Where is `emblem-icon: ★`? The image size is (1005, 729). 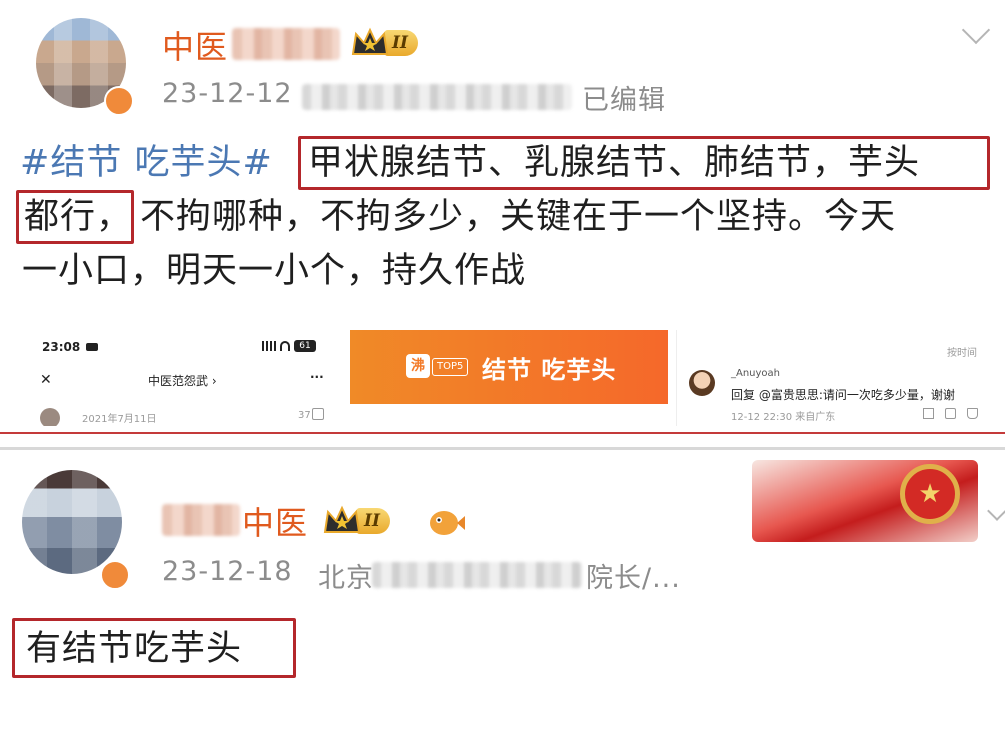 emblem-icon: ★ is located at coordinates (930, 494).